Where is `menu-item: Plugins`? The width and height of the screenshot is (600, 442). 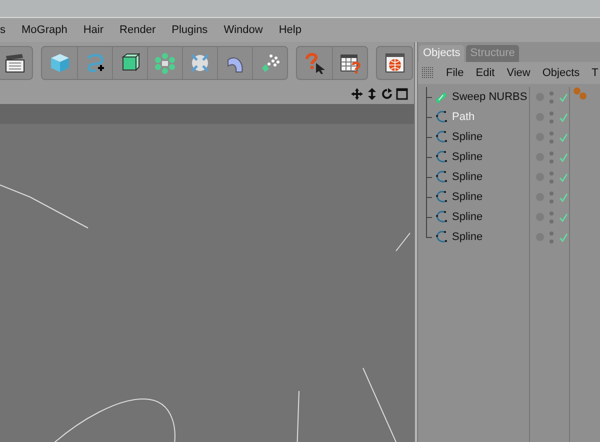 menu-item: Plugins is located at coordinates (190, 30).